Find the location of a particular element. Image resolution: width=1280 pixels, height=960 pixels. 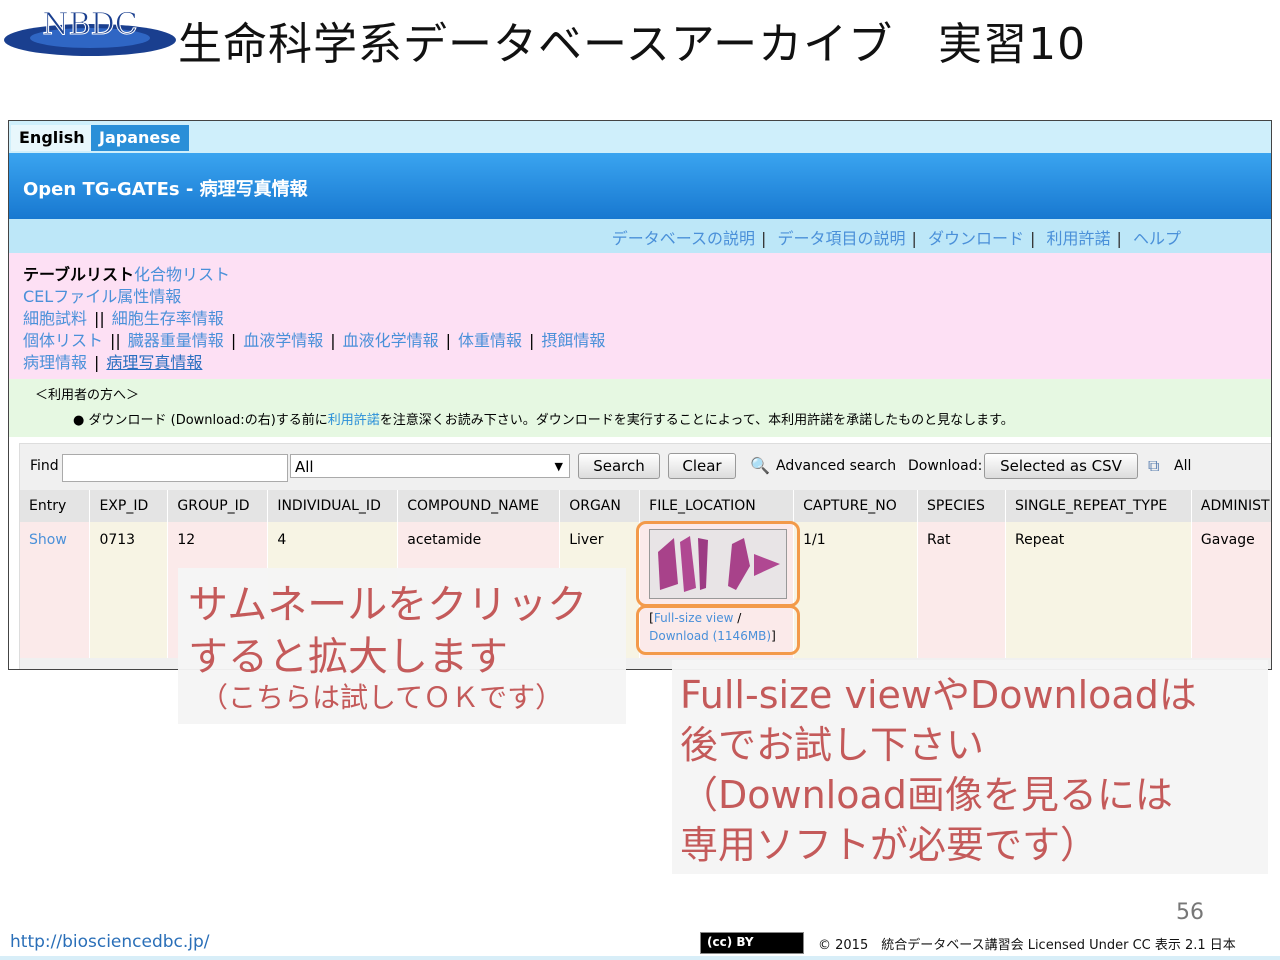

link-pathology: 病理情報 is located at coordinates (55, 362).